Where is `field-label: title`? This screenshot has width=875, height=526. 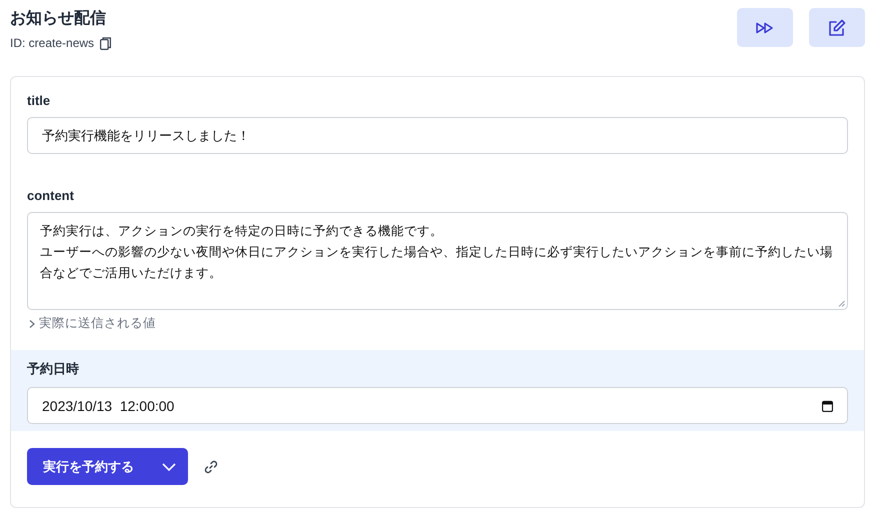
field-label: title is located at coordinates (39, 100).